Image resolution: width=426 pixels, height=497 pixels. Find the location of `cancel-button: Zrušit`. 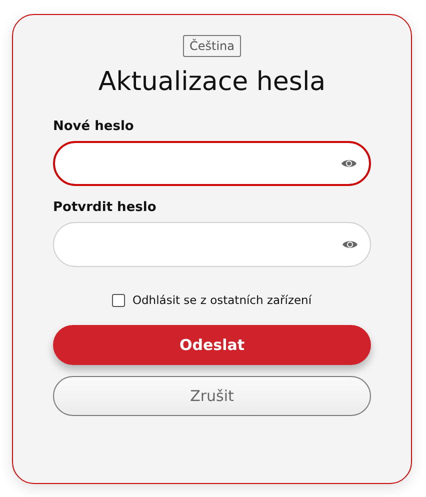

cancel-button: Zrušit is located at coordinates (212, 396).